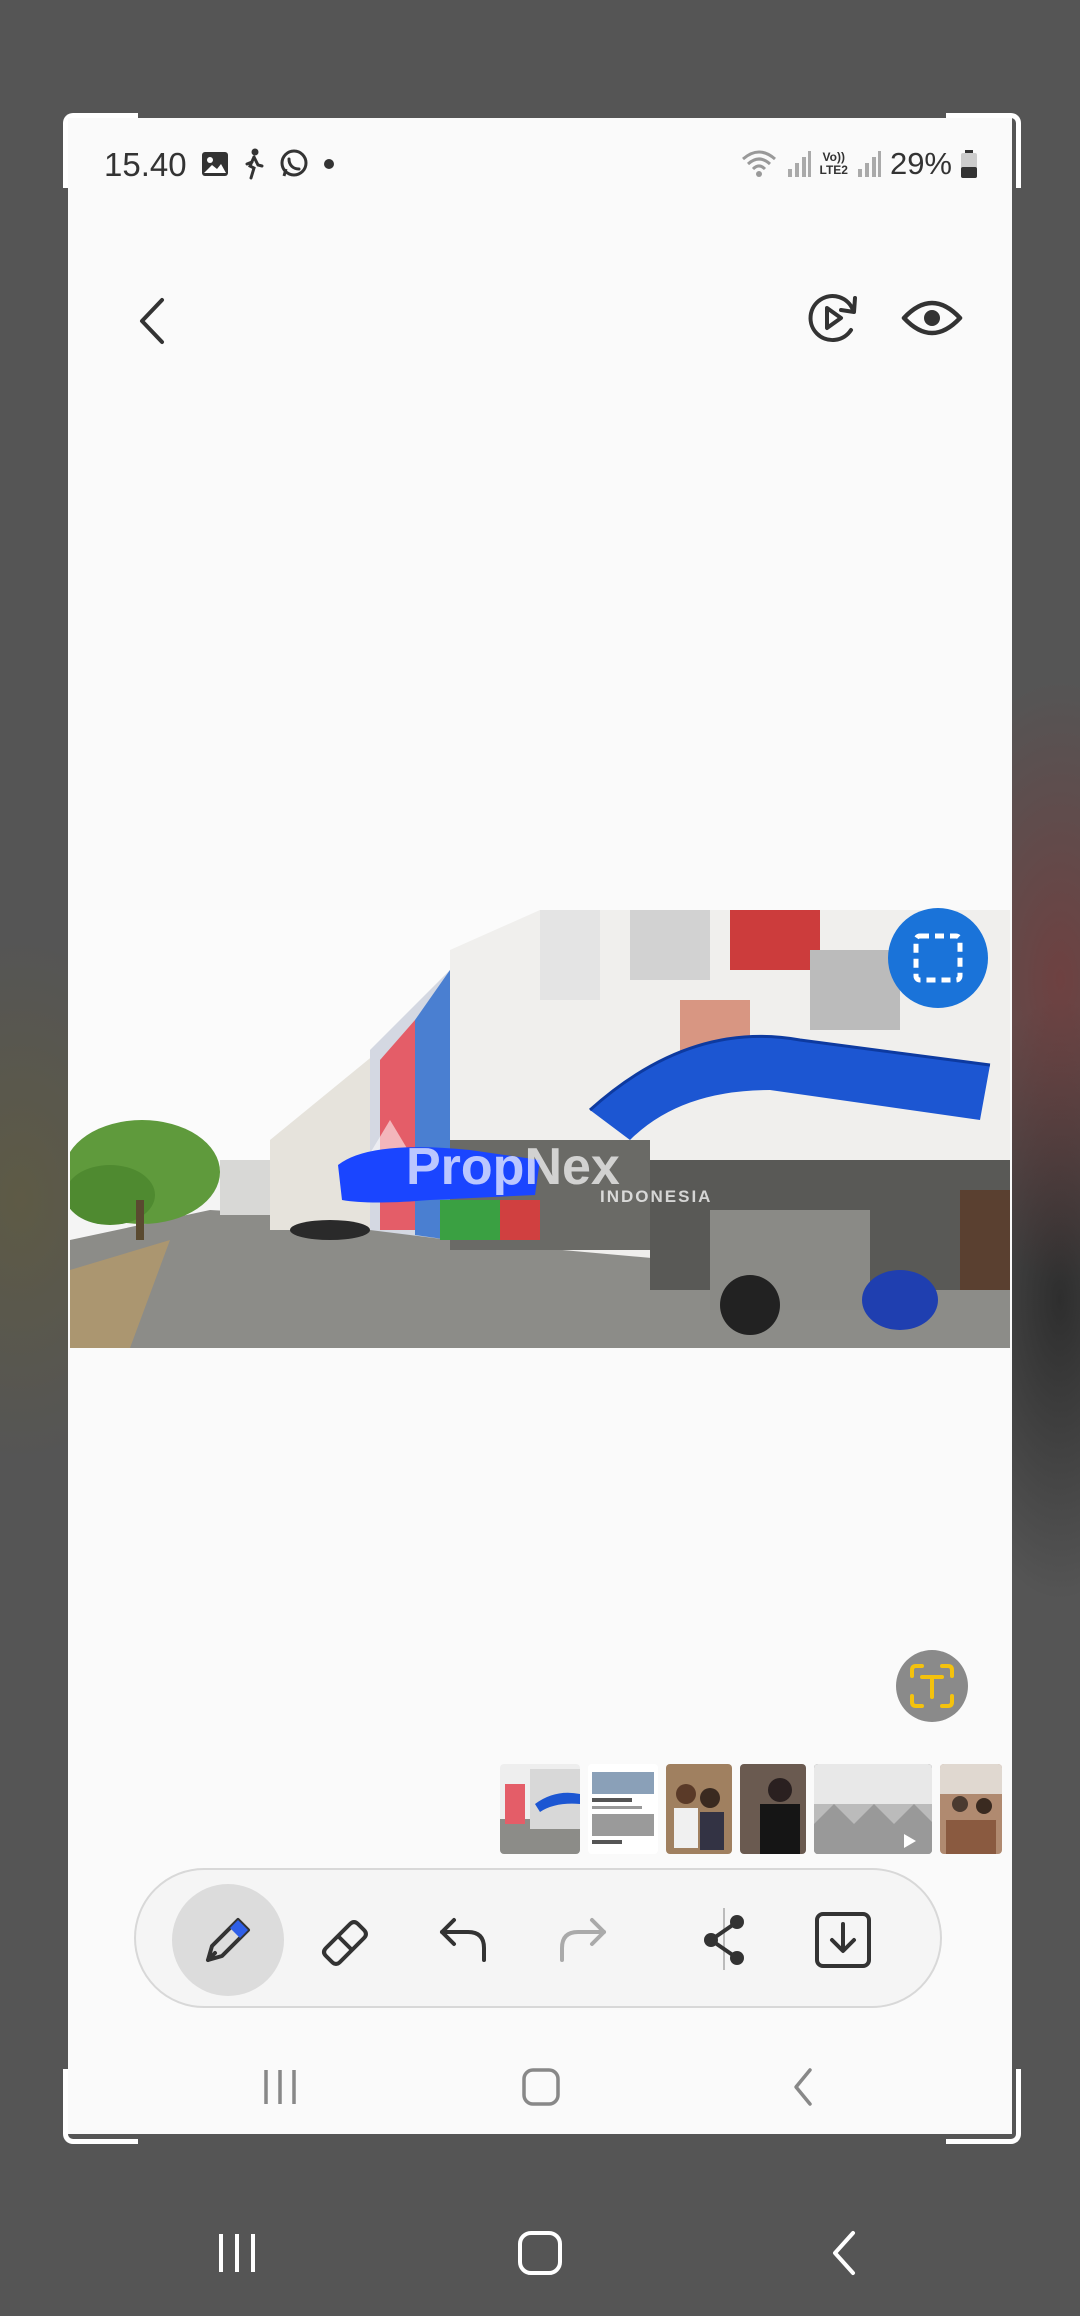  I want to click on person-photo, so click(773, 1809).